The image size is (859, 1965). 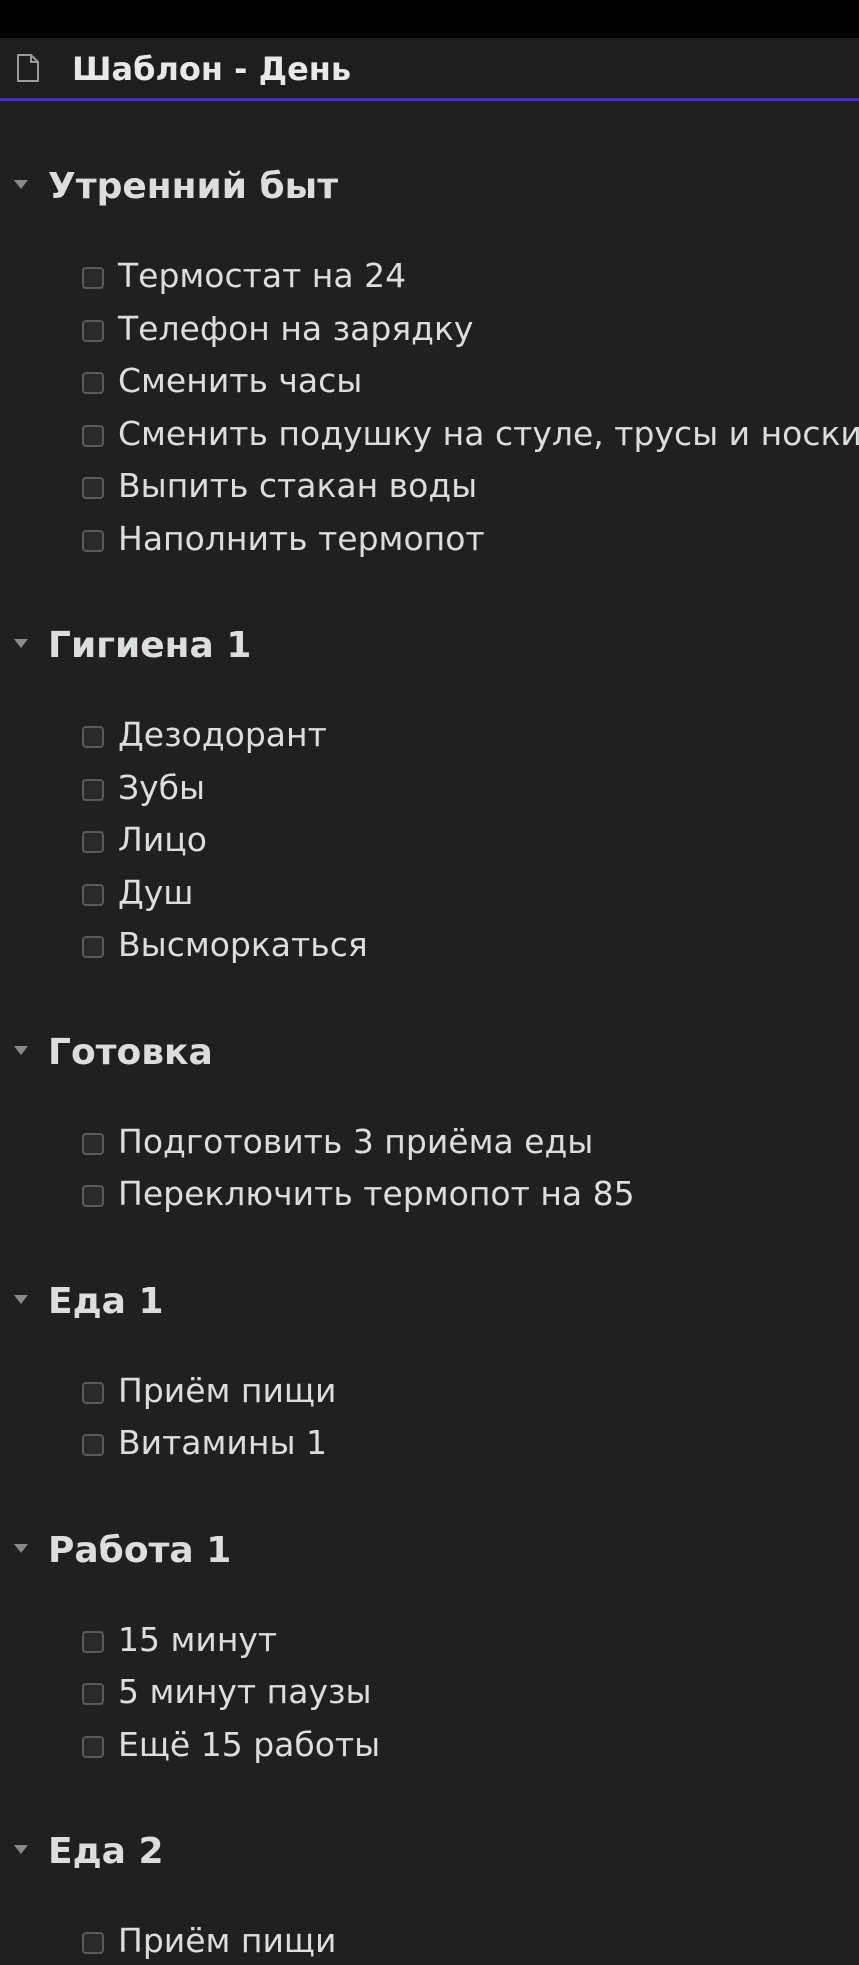 I want to click on checklist-item: Наполнить термопот, so click(x=429, y=536).